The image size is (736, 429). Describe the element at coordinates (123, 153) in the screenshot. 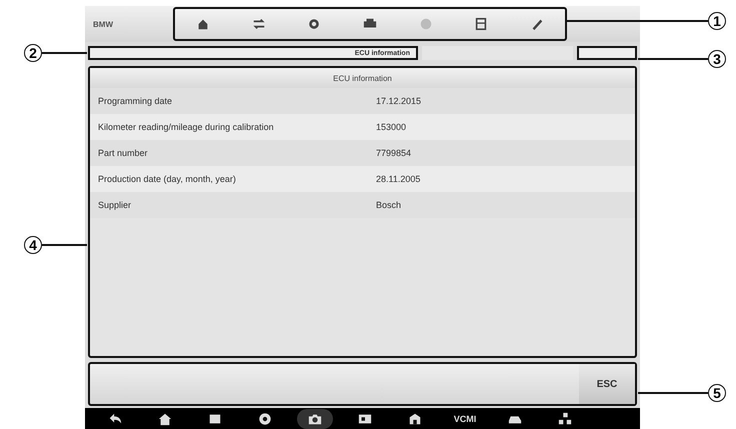

I see `row-label: Part number` at that location.